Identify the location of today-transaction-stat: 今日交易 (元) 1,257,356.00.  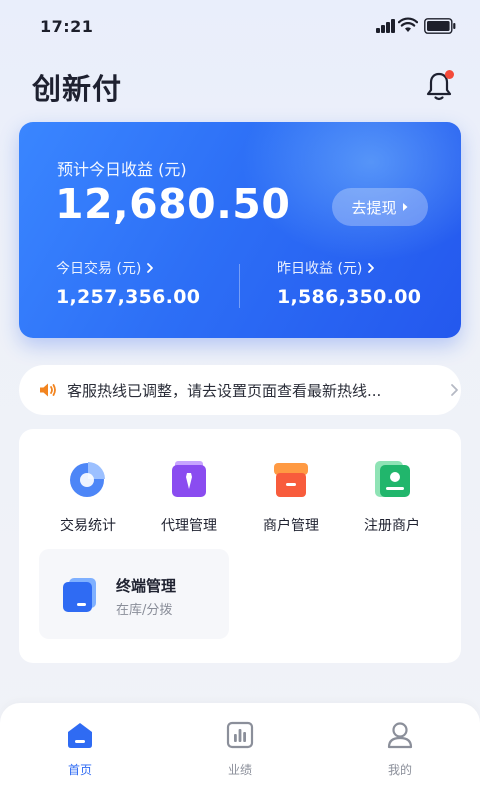
(128, 283).